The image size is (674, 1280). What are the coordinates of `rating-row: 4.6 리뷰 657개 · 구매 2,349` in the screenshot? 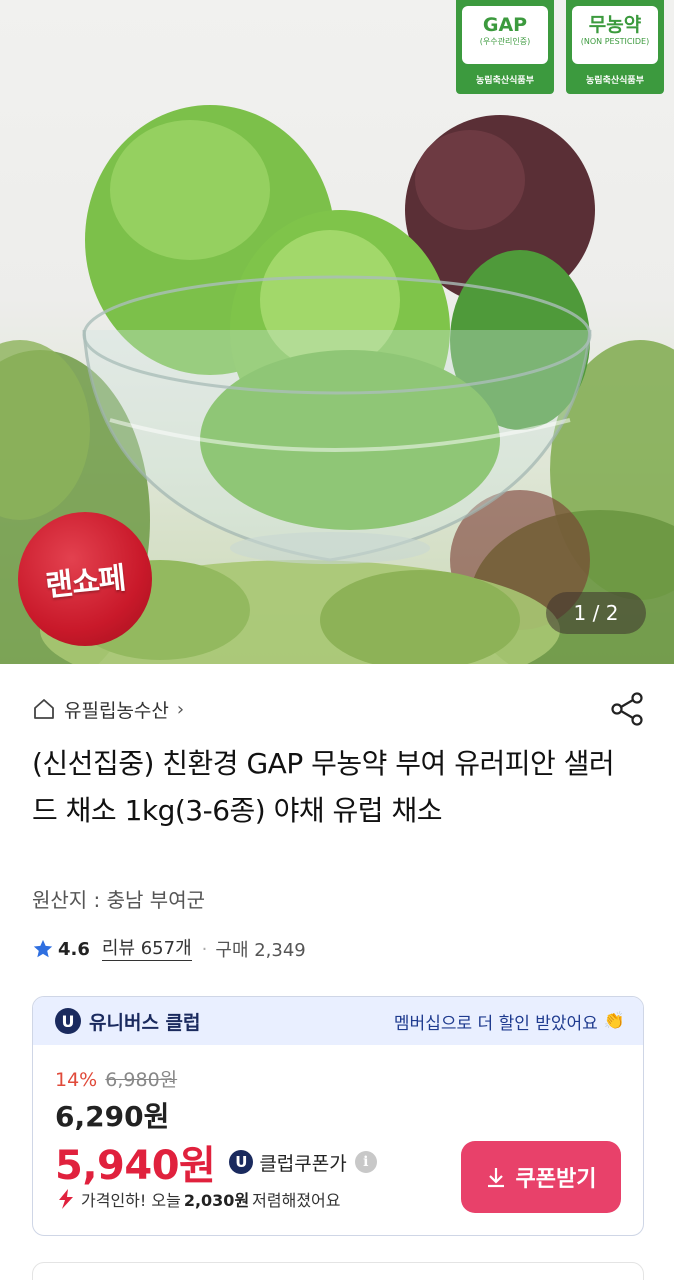 It's located at (169, 949).